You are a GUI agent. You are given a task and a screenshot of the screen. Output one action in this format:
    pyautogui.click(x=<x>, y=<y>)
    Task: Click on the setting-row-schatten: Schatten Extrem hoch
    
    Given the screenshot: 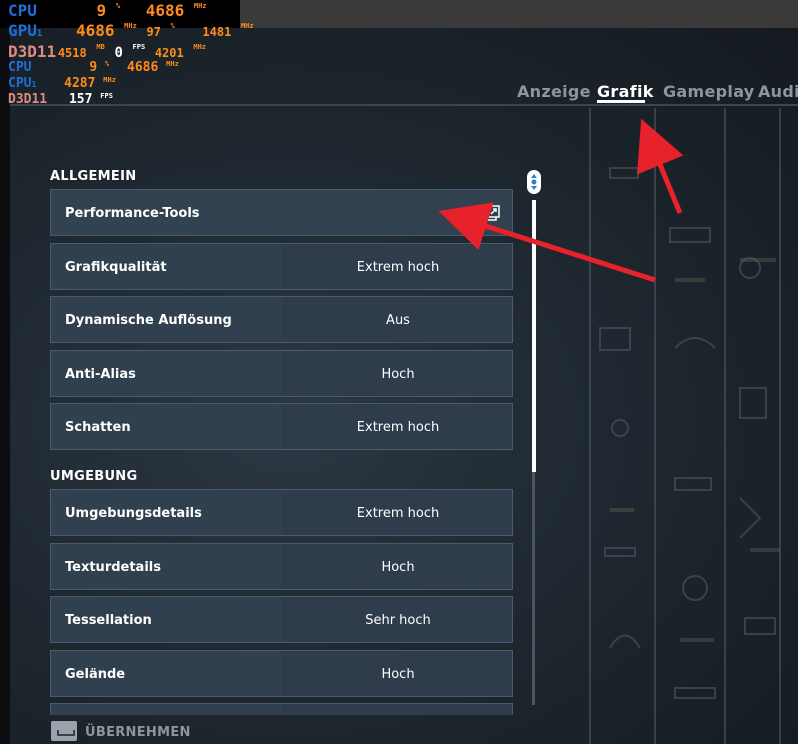 What is the action you would take?
    pyautogui.click(x=281, y=426)
    